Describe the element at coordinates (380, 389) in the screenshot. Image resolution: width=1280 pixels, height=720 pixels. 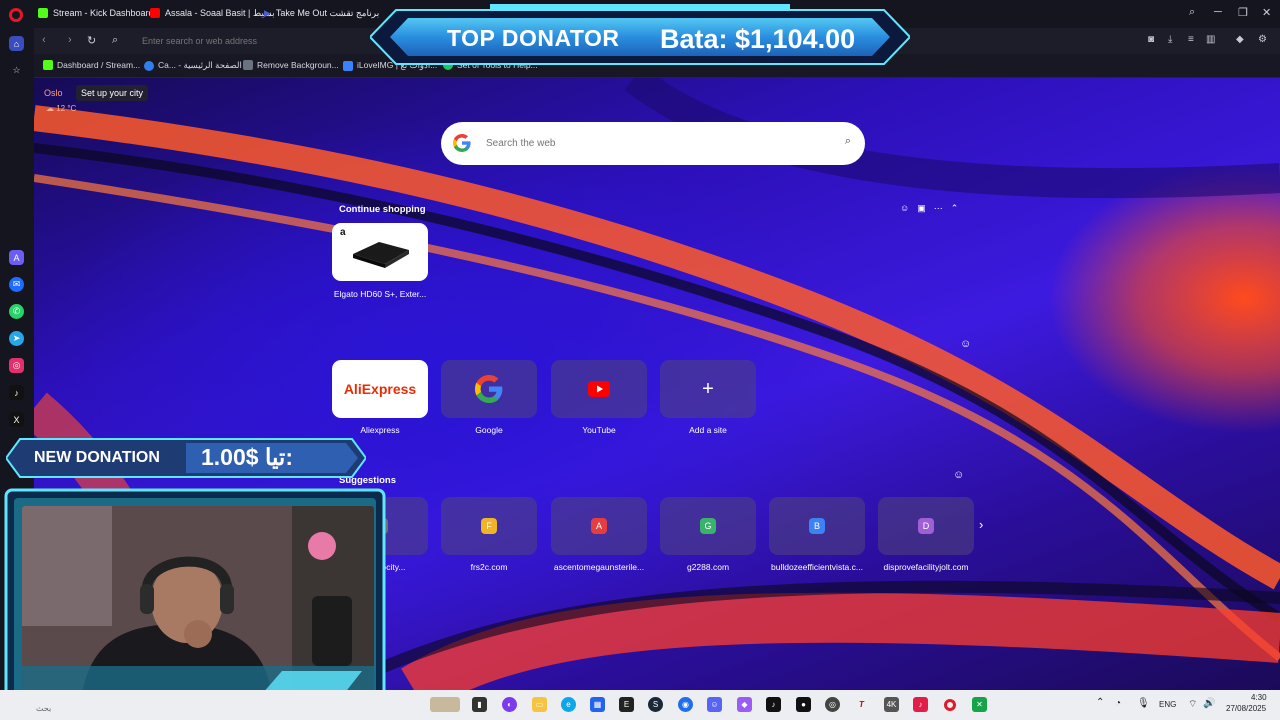
I see `speed-dial-aliexpress: AliExpress` at that location.